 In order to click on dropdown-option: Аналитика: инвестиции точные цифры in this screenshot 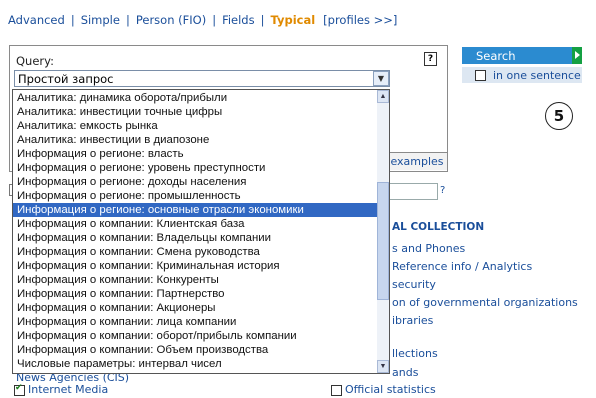, I will do `click(197, 112)`.